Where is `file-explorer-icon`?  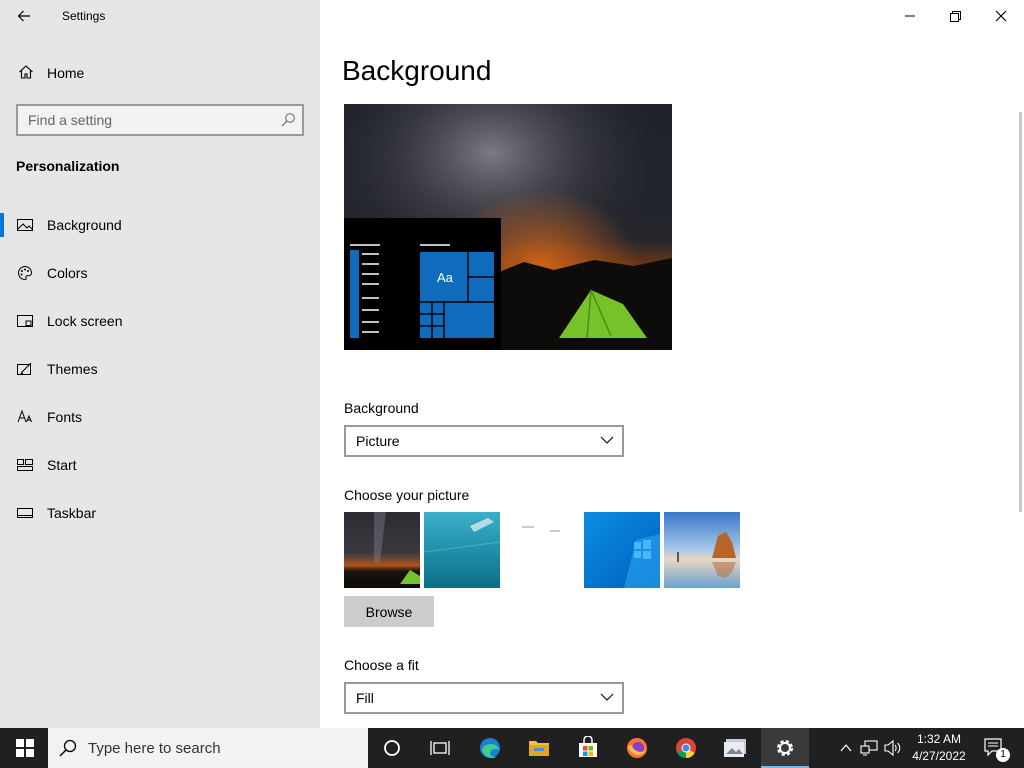 file-explorer-icon is located at coordinates (539, 748).